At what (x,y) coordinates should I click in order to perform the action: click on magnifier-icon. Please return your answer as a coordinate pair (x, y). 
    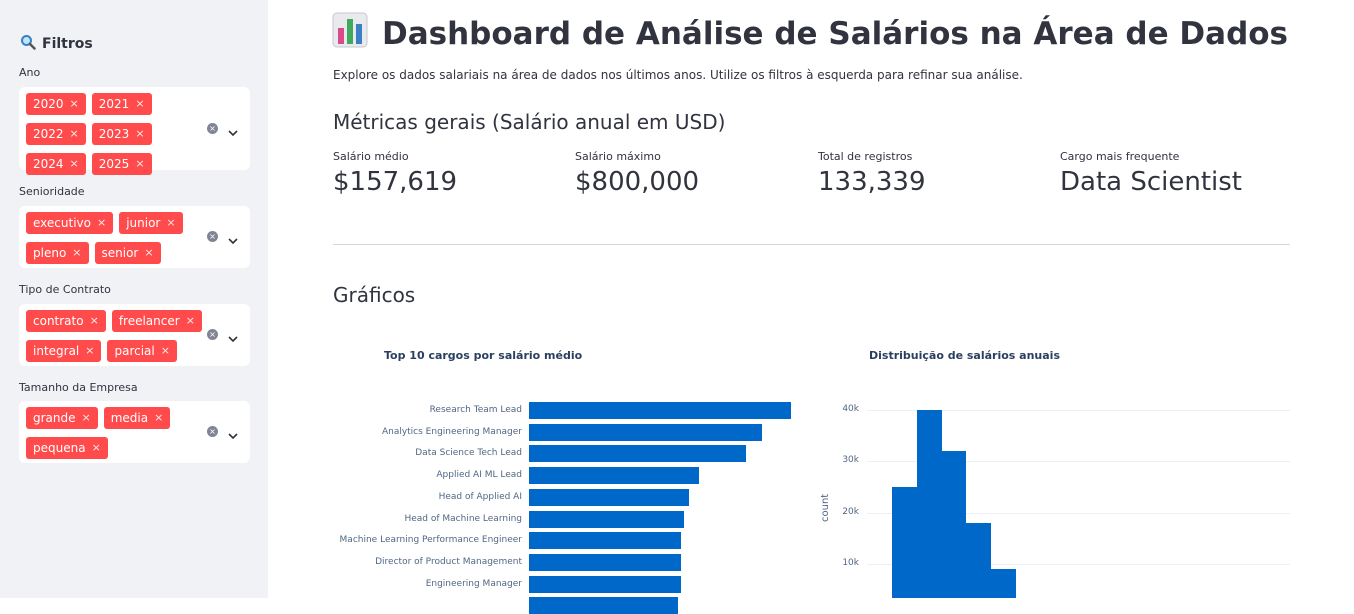
    Looking at the image, I should click on (28, 44).